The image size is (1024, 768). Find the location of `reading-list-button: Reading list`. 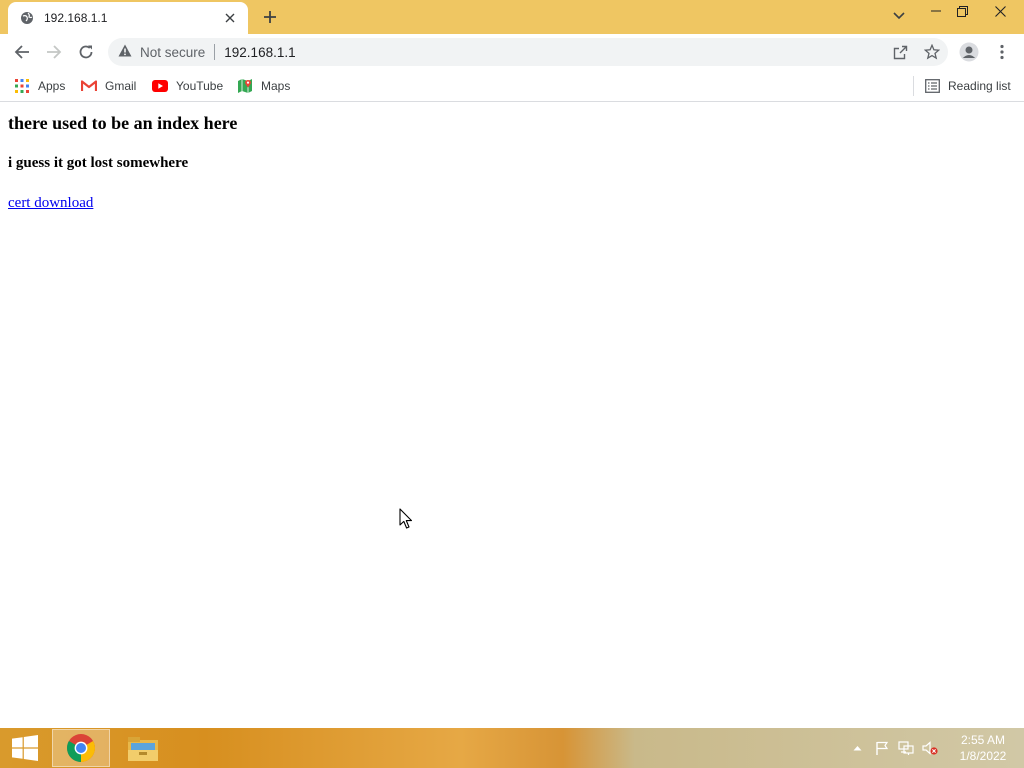

reading-list-button: Reading list is located at coordinates (967, 86).